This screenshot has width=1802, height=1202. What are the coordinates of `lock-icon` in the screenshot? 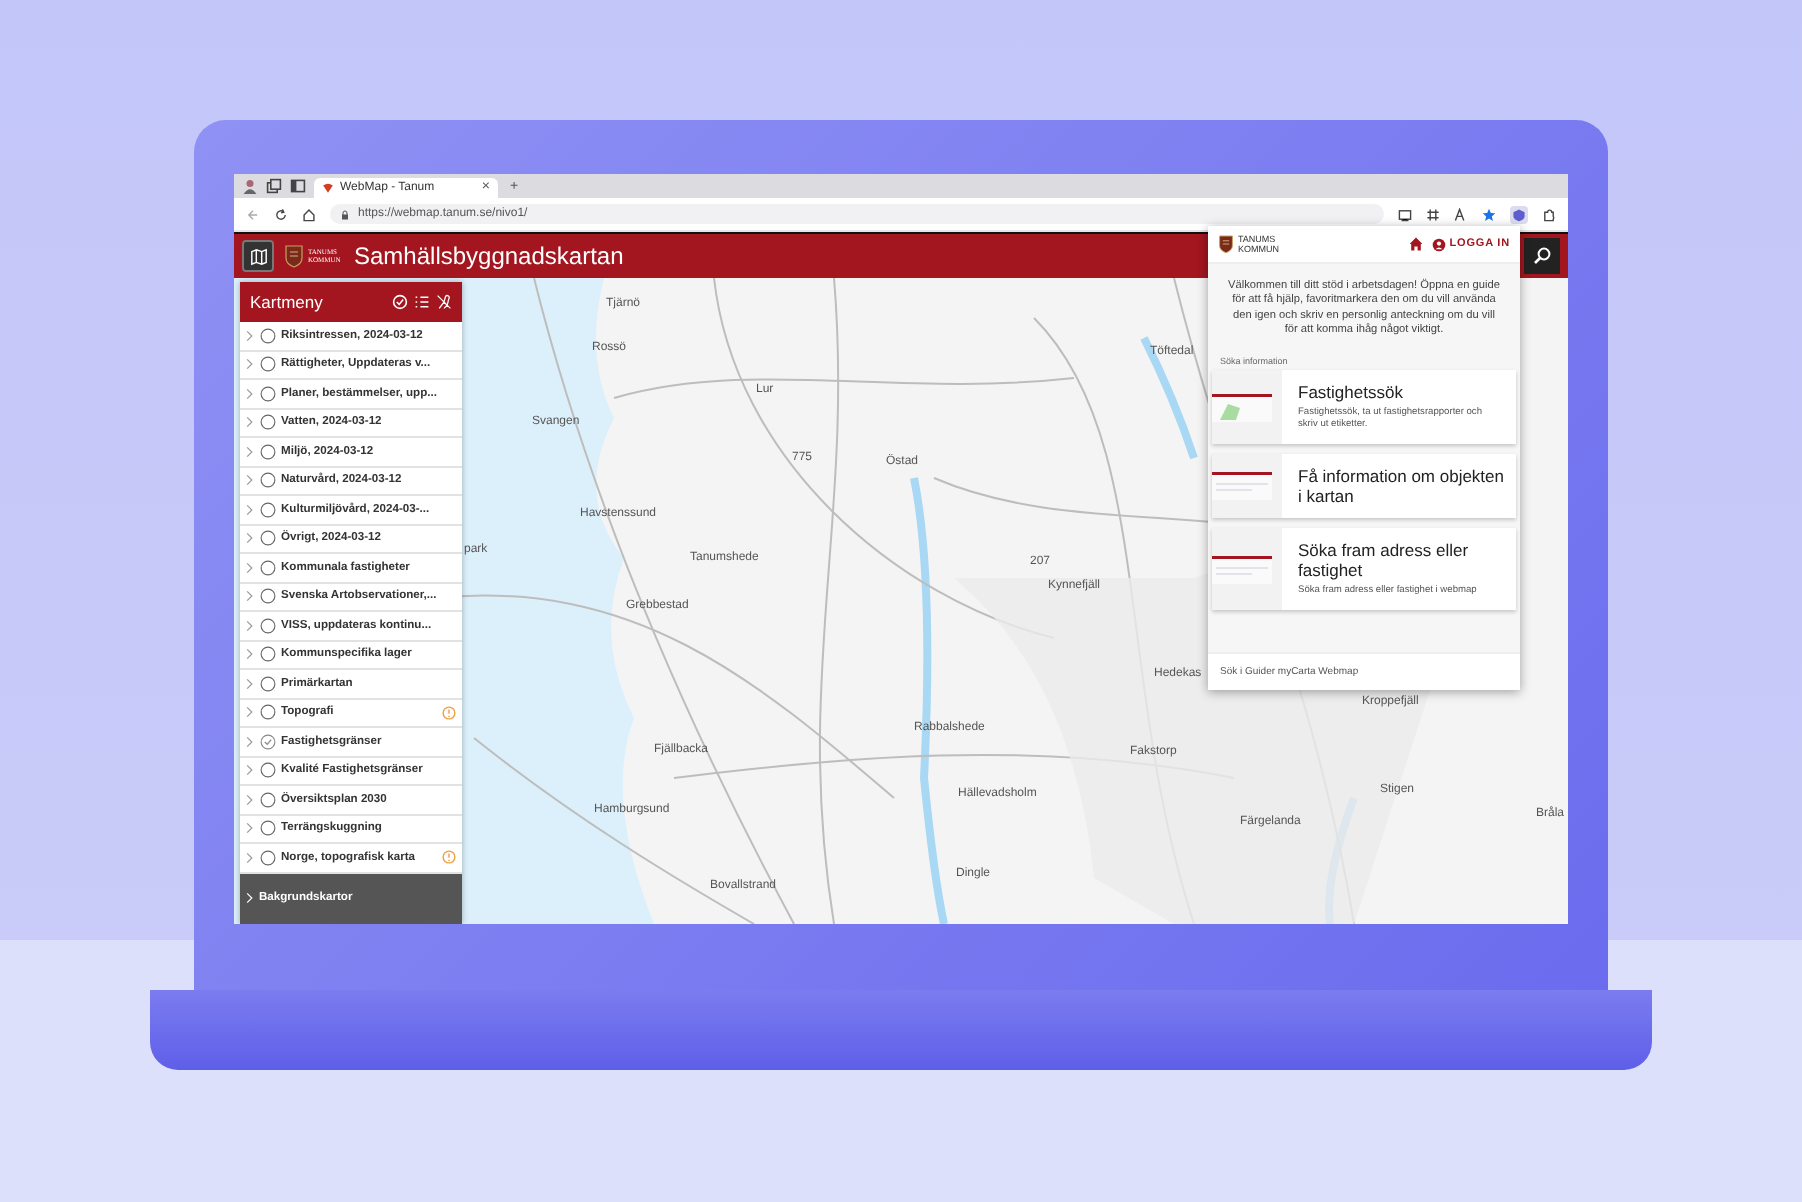 It's located at (345, 214).